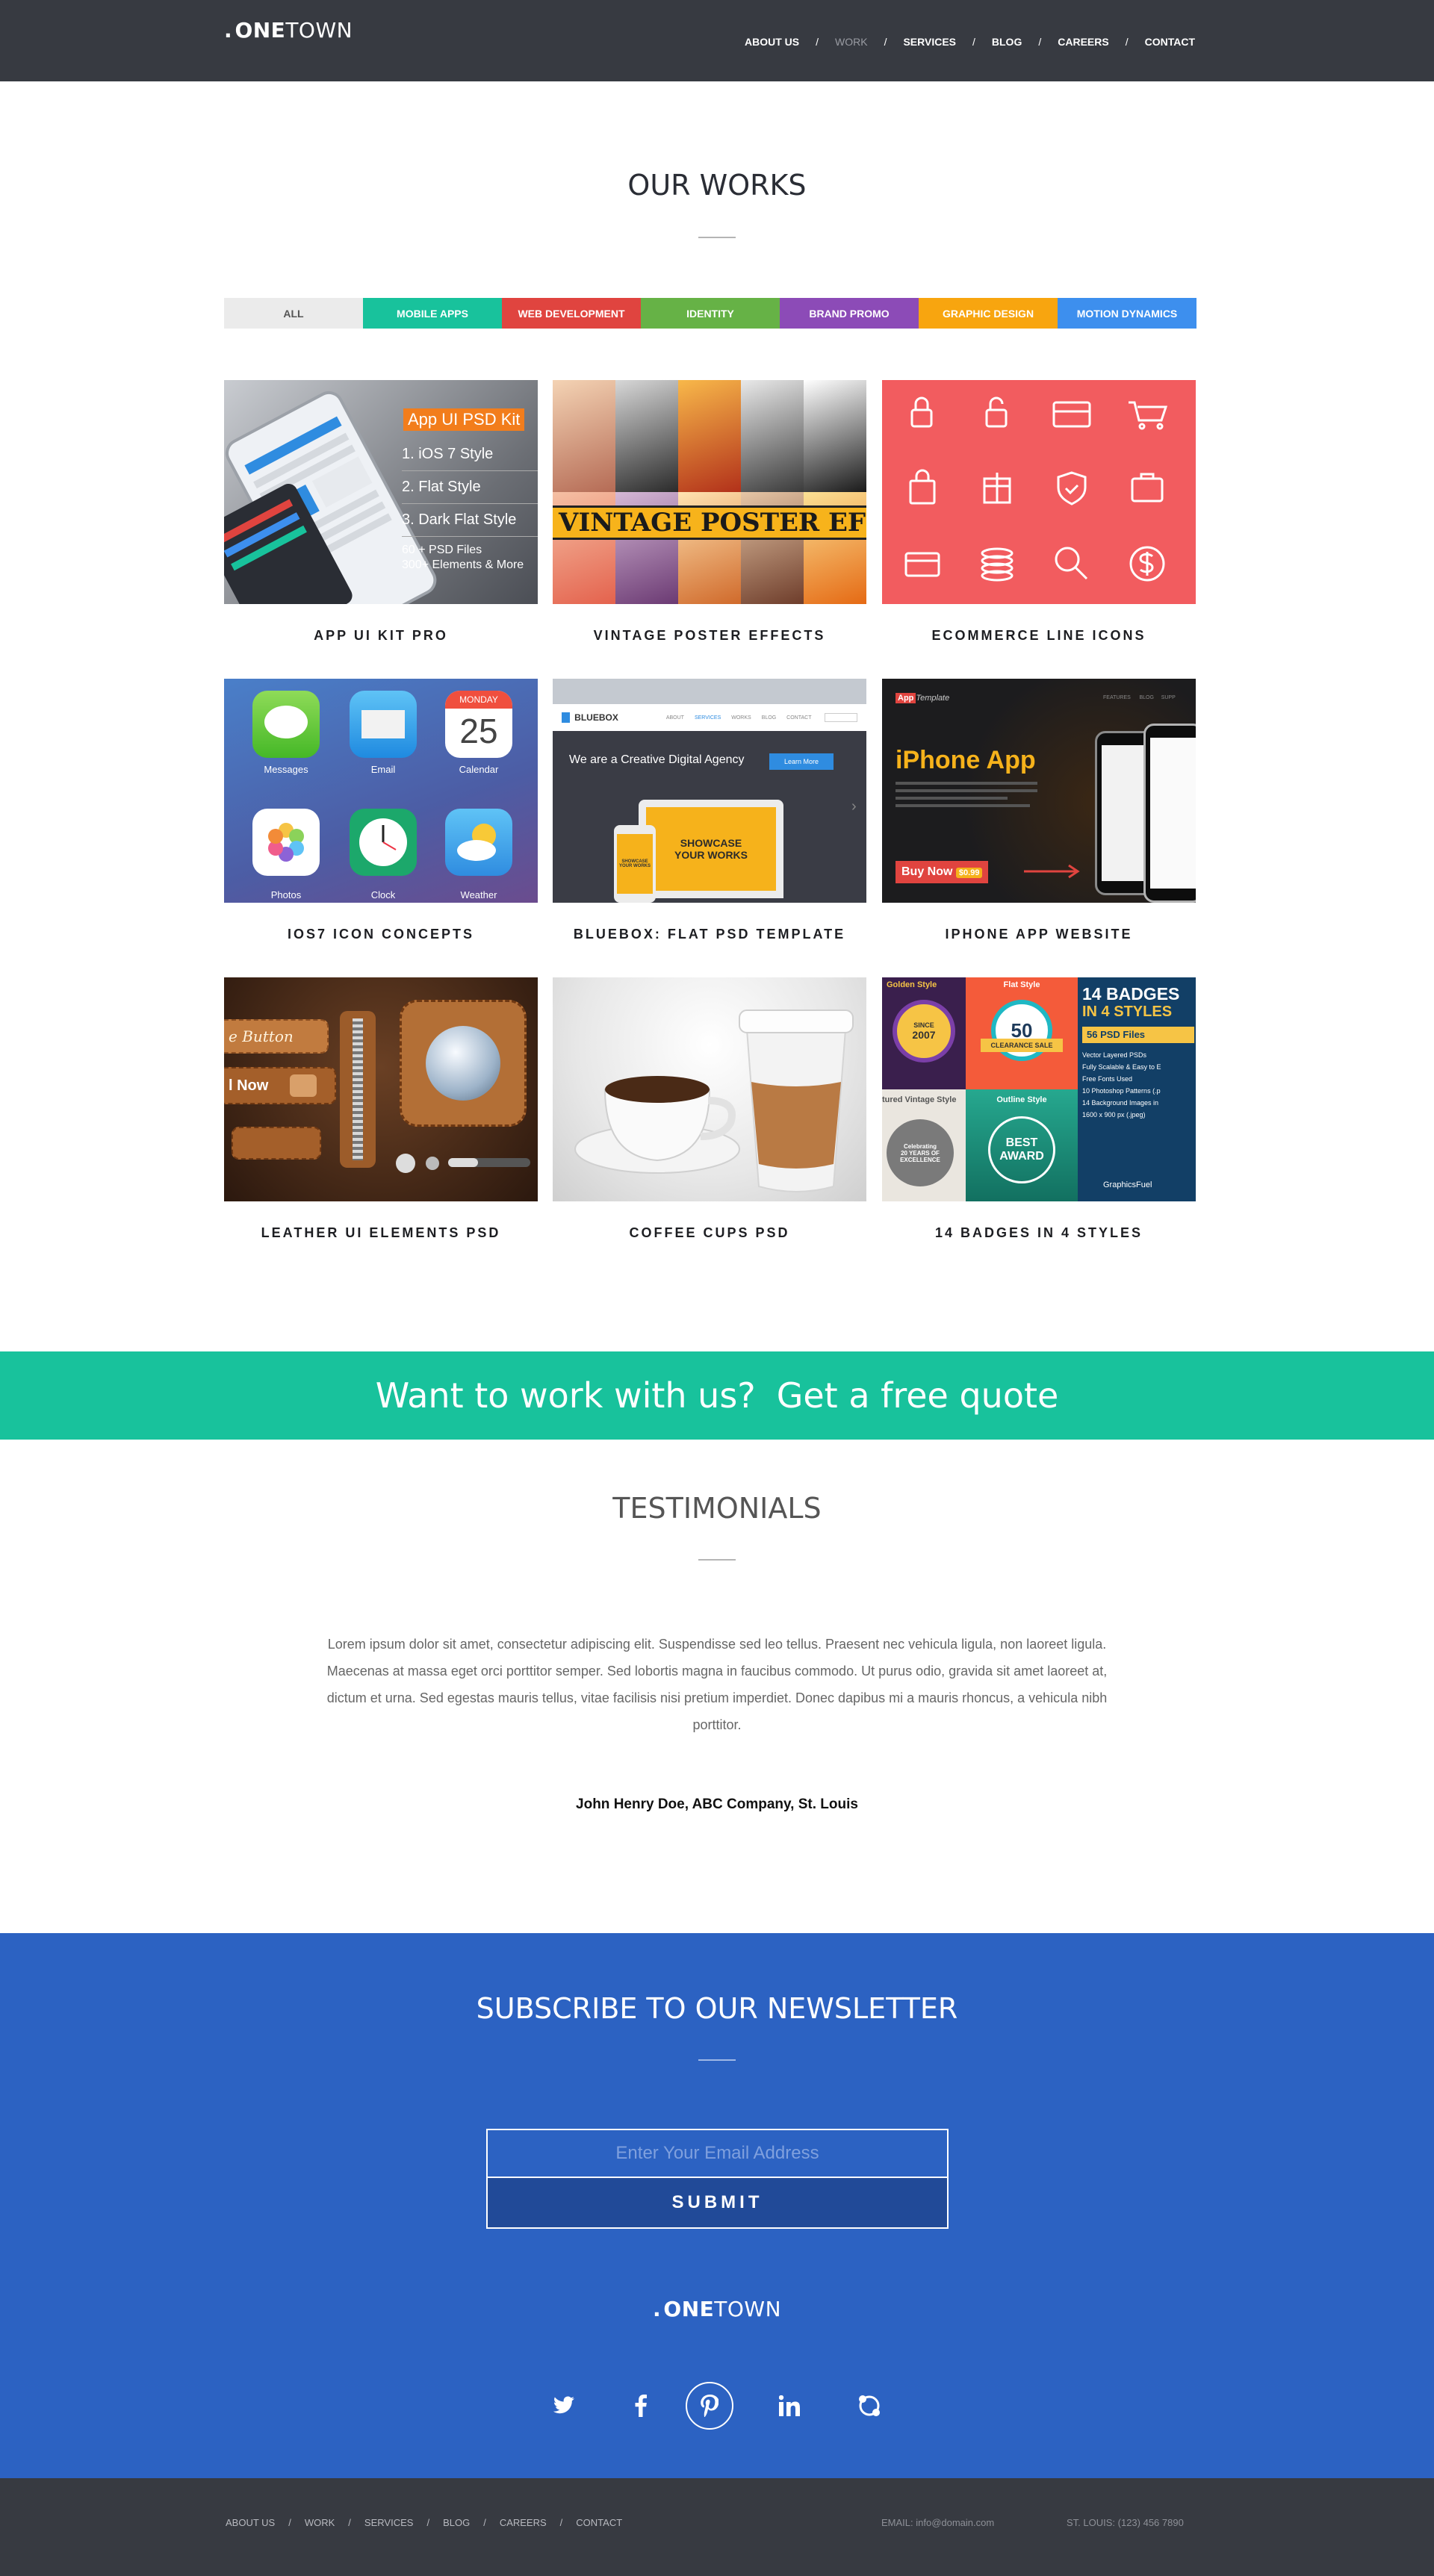  Describe the element at coordinates (456, 2522) in the screenshot. I see `footer-link-blog: BLOG` at that location.